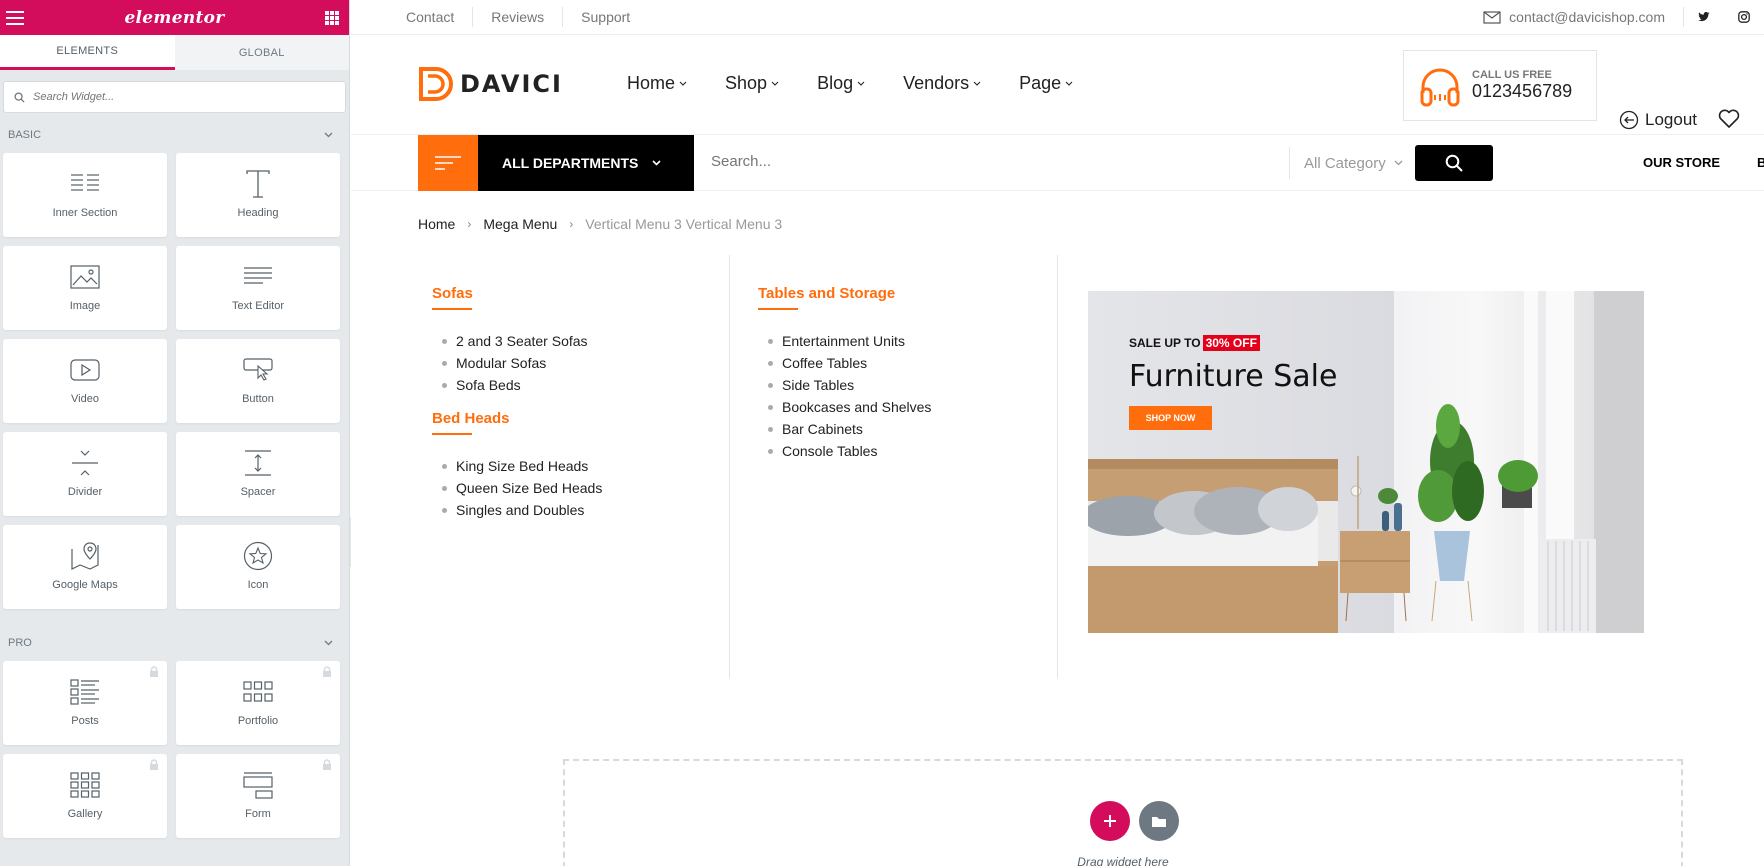  What do you see at coordinates (331, 17) in the screenshot?
I see `widgets-grid-icon` at bounding box center [331, 17].